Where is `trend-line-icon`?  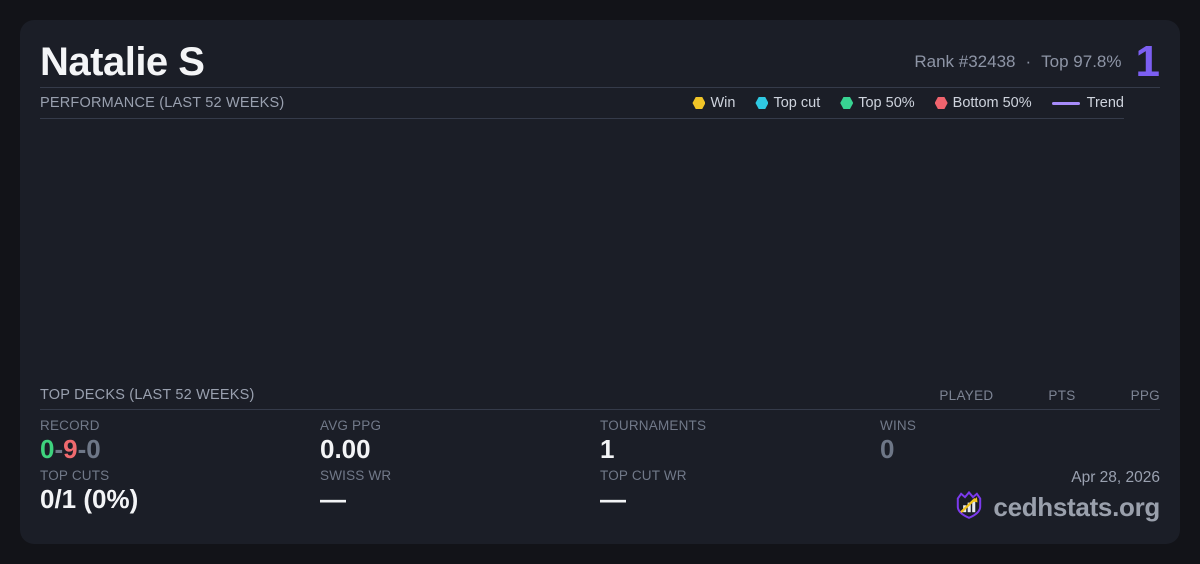 trend-line-icon is located at coordinates (1065, 103).